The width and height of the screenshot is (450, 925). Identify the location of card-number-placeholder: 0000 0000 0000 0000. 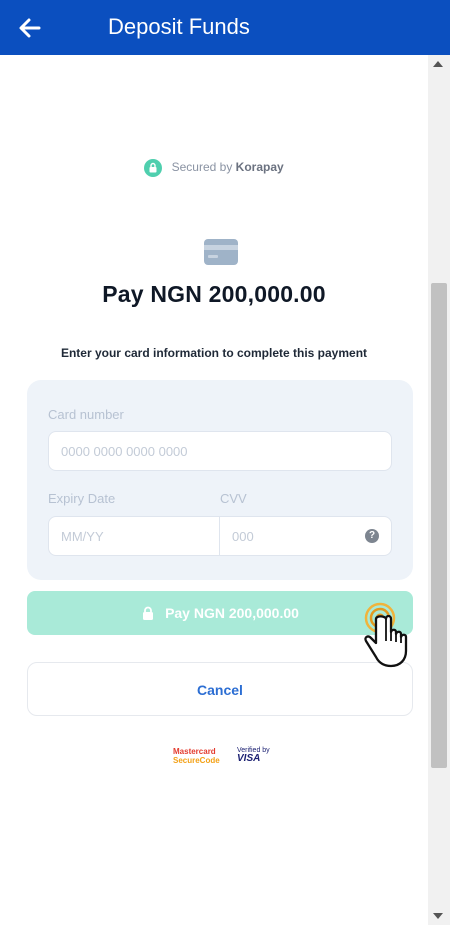
(124, 451).